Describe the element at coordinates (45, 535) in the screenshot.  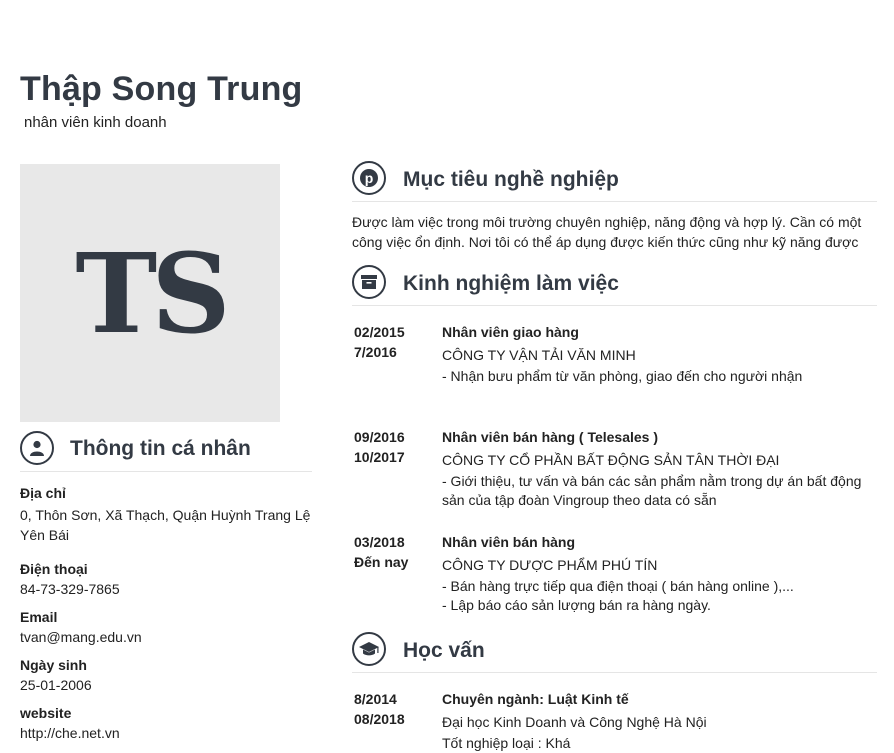
I see `address-line2: Yên Bái` at that location.